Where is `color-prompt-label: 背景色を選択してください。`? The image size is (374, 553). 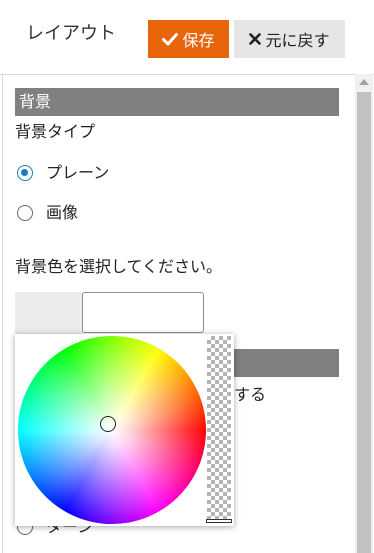
color-prompt-label: 背景色を選択してください。 is located at coordinates (119, 266).